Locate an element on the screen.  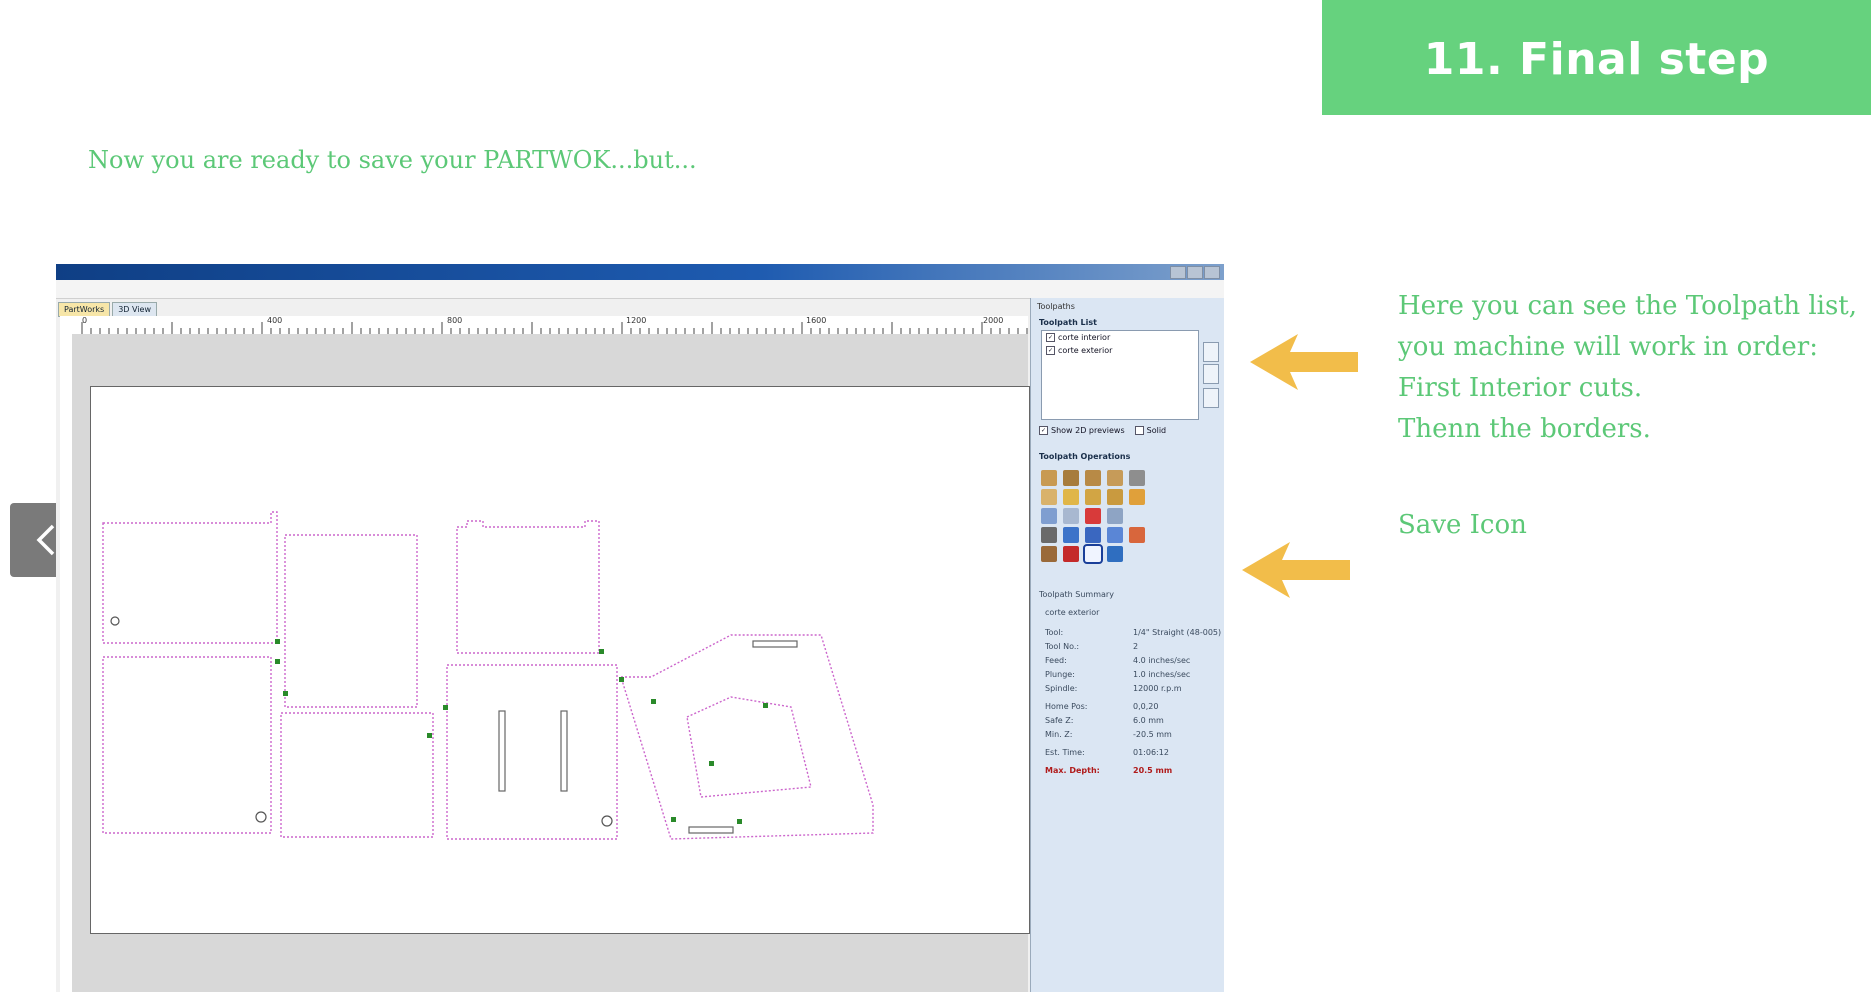
moulding-icon is located at coordinates (1115, 497).